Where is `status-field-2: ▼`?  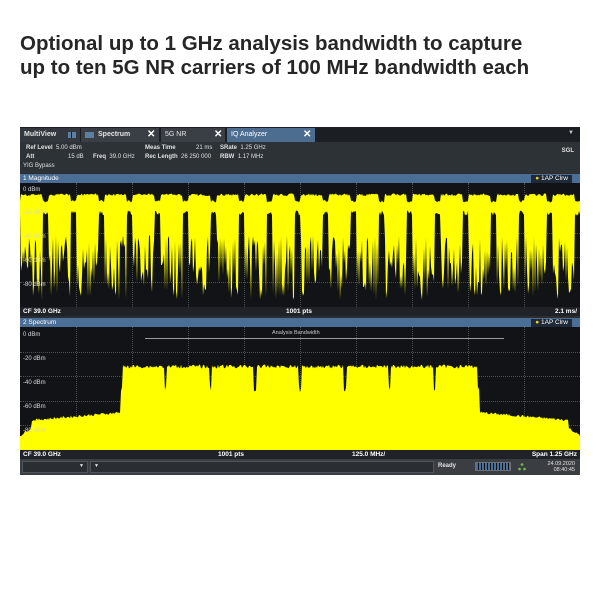 status-field-2: ▼ is located at coordinates (262, 467).